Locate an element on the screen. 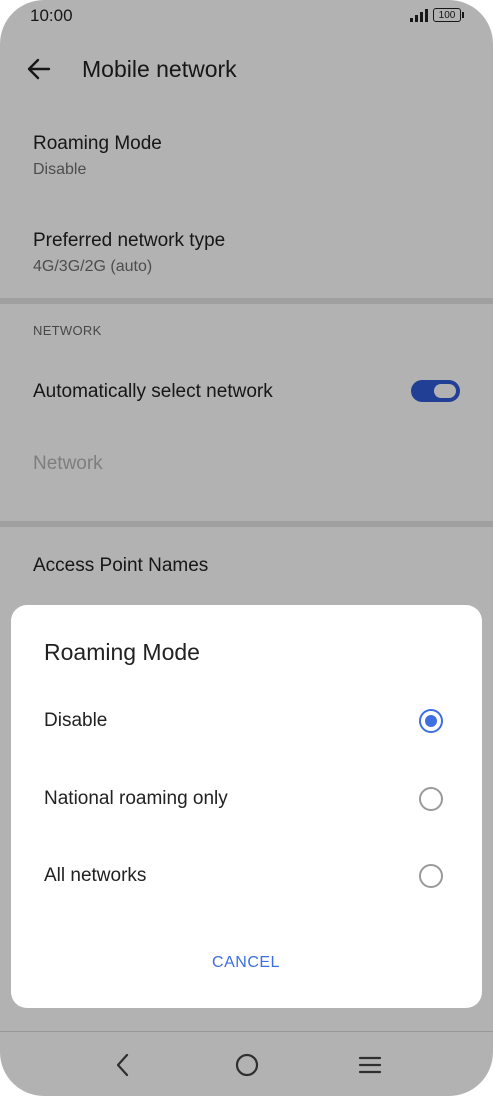  option-label: All networks is located at coordinates (95, 875).